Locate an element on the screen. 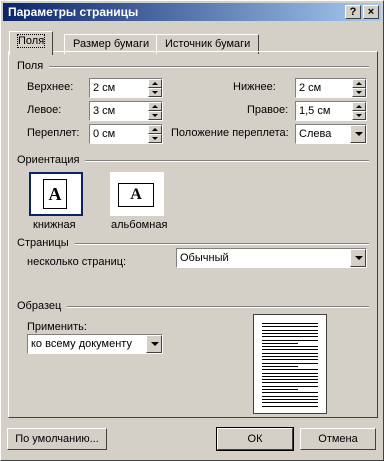  right-margin-spinner: 1,5 см is located at coordinates (331, 111).